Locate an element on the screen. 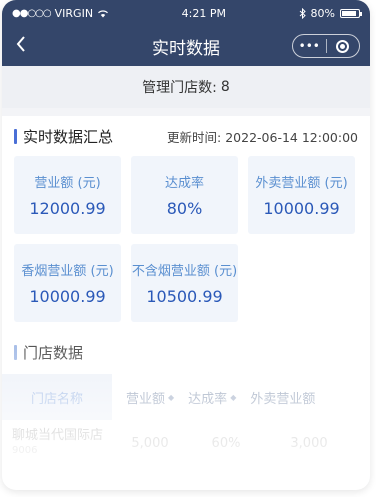 Image resolution: width=376 pixels, height=497 pixels. store-count-label: 管理门店数: is located at coordinates (179, 88).